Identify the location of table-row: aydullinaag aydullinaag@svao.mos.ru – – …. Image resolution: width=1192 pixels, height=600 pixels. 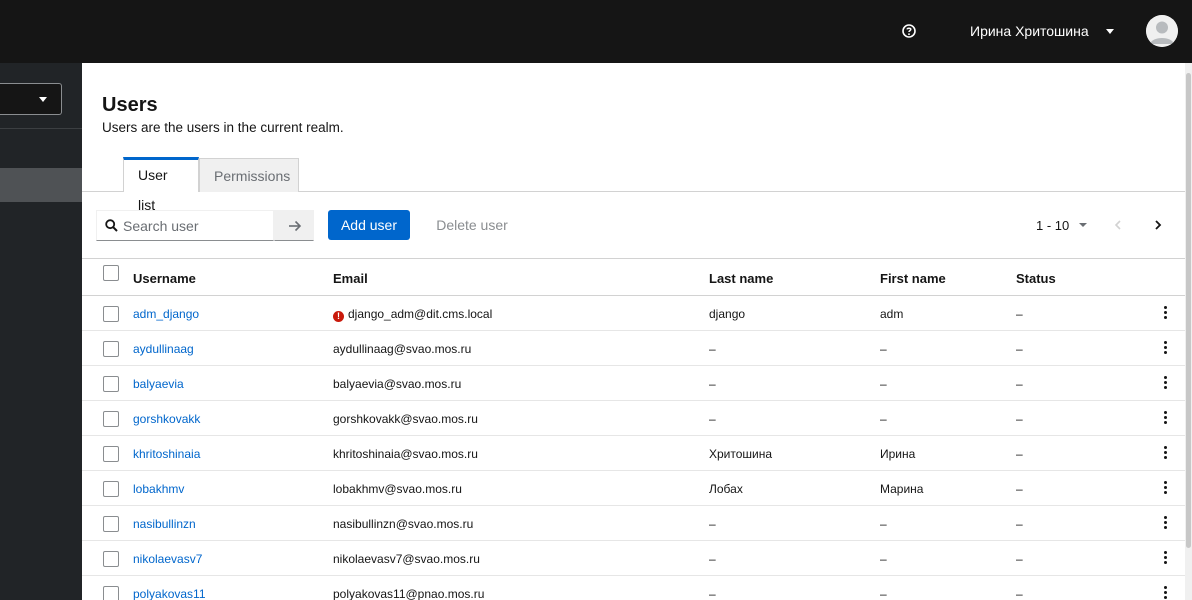
(633, 348).